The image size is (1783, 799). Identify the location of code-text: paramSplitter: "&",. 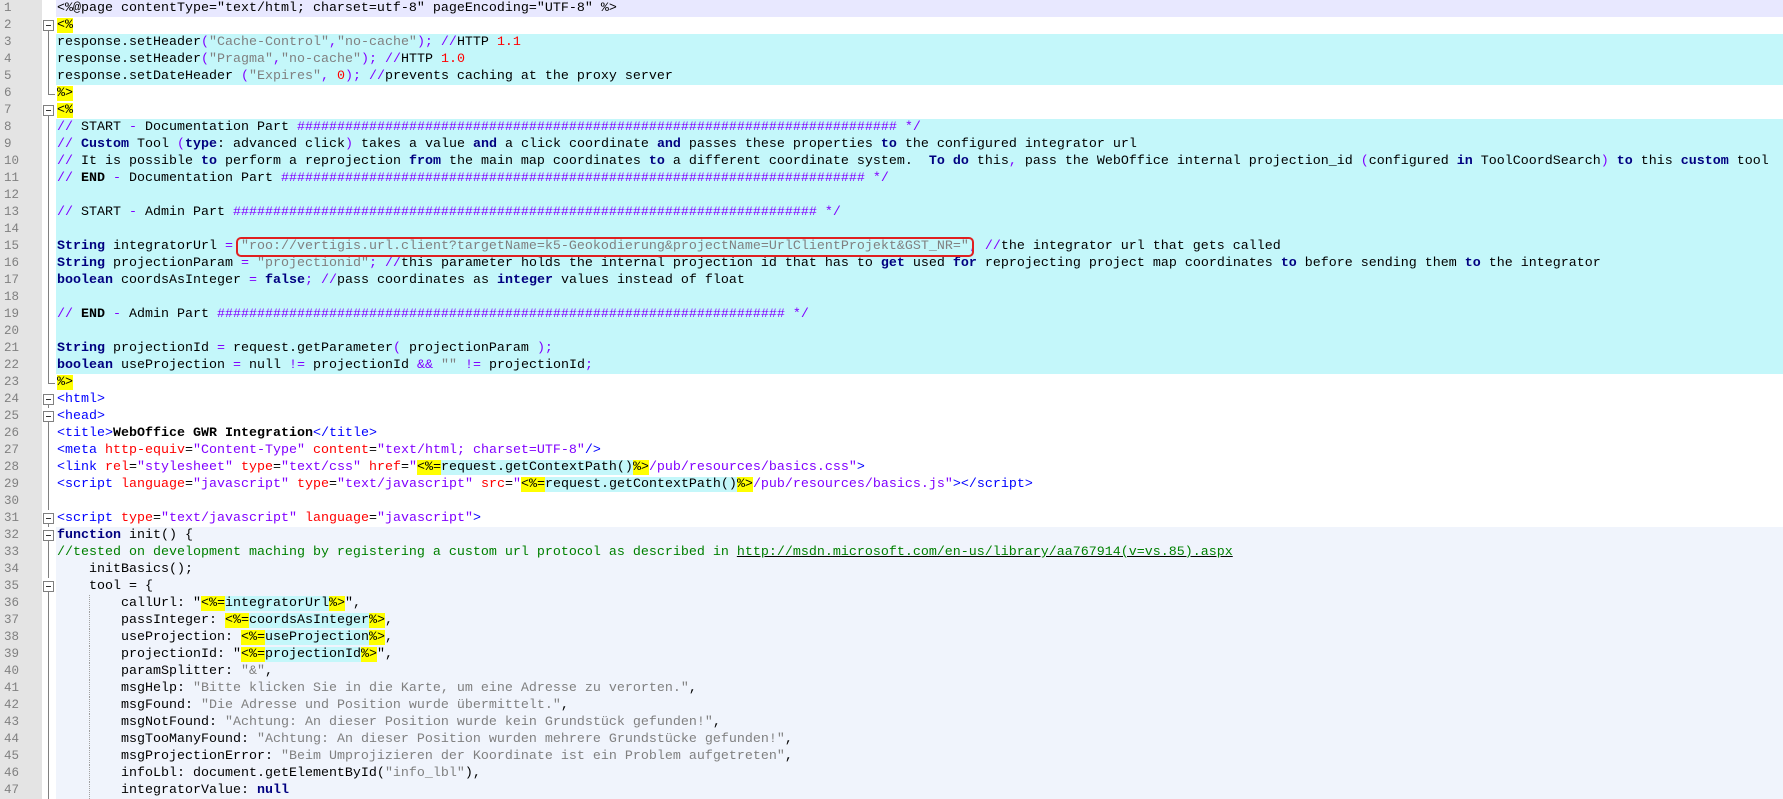
(919, 671).